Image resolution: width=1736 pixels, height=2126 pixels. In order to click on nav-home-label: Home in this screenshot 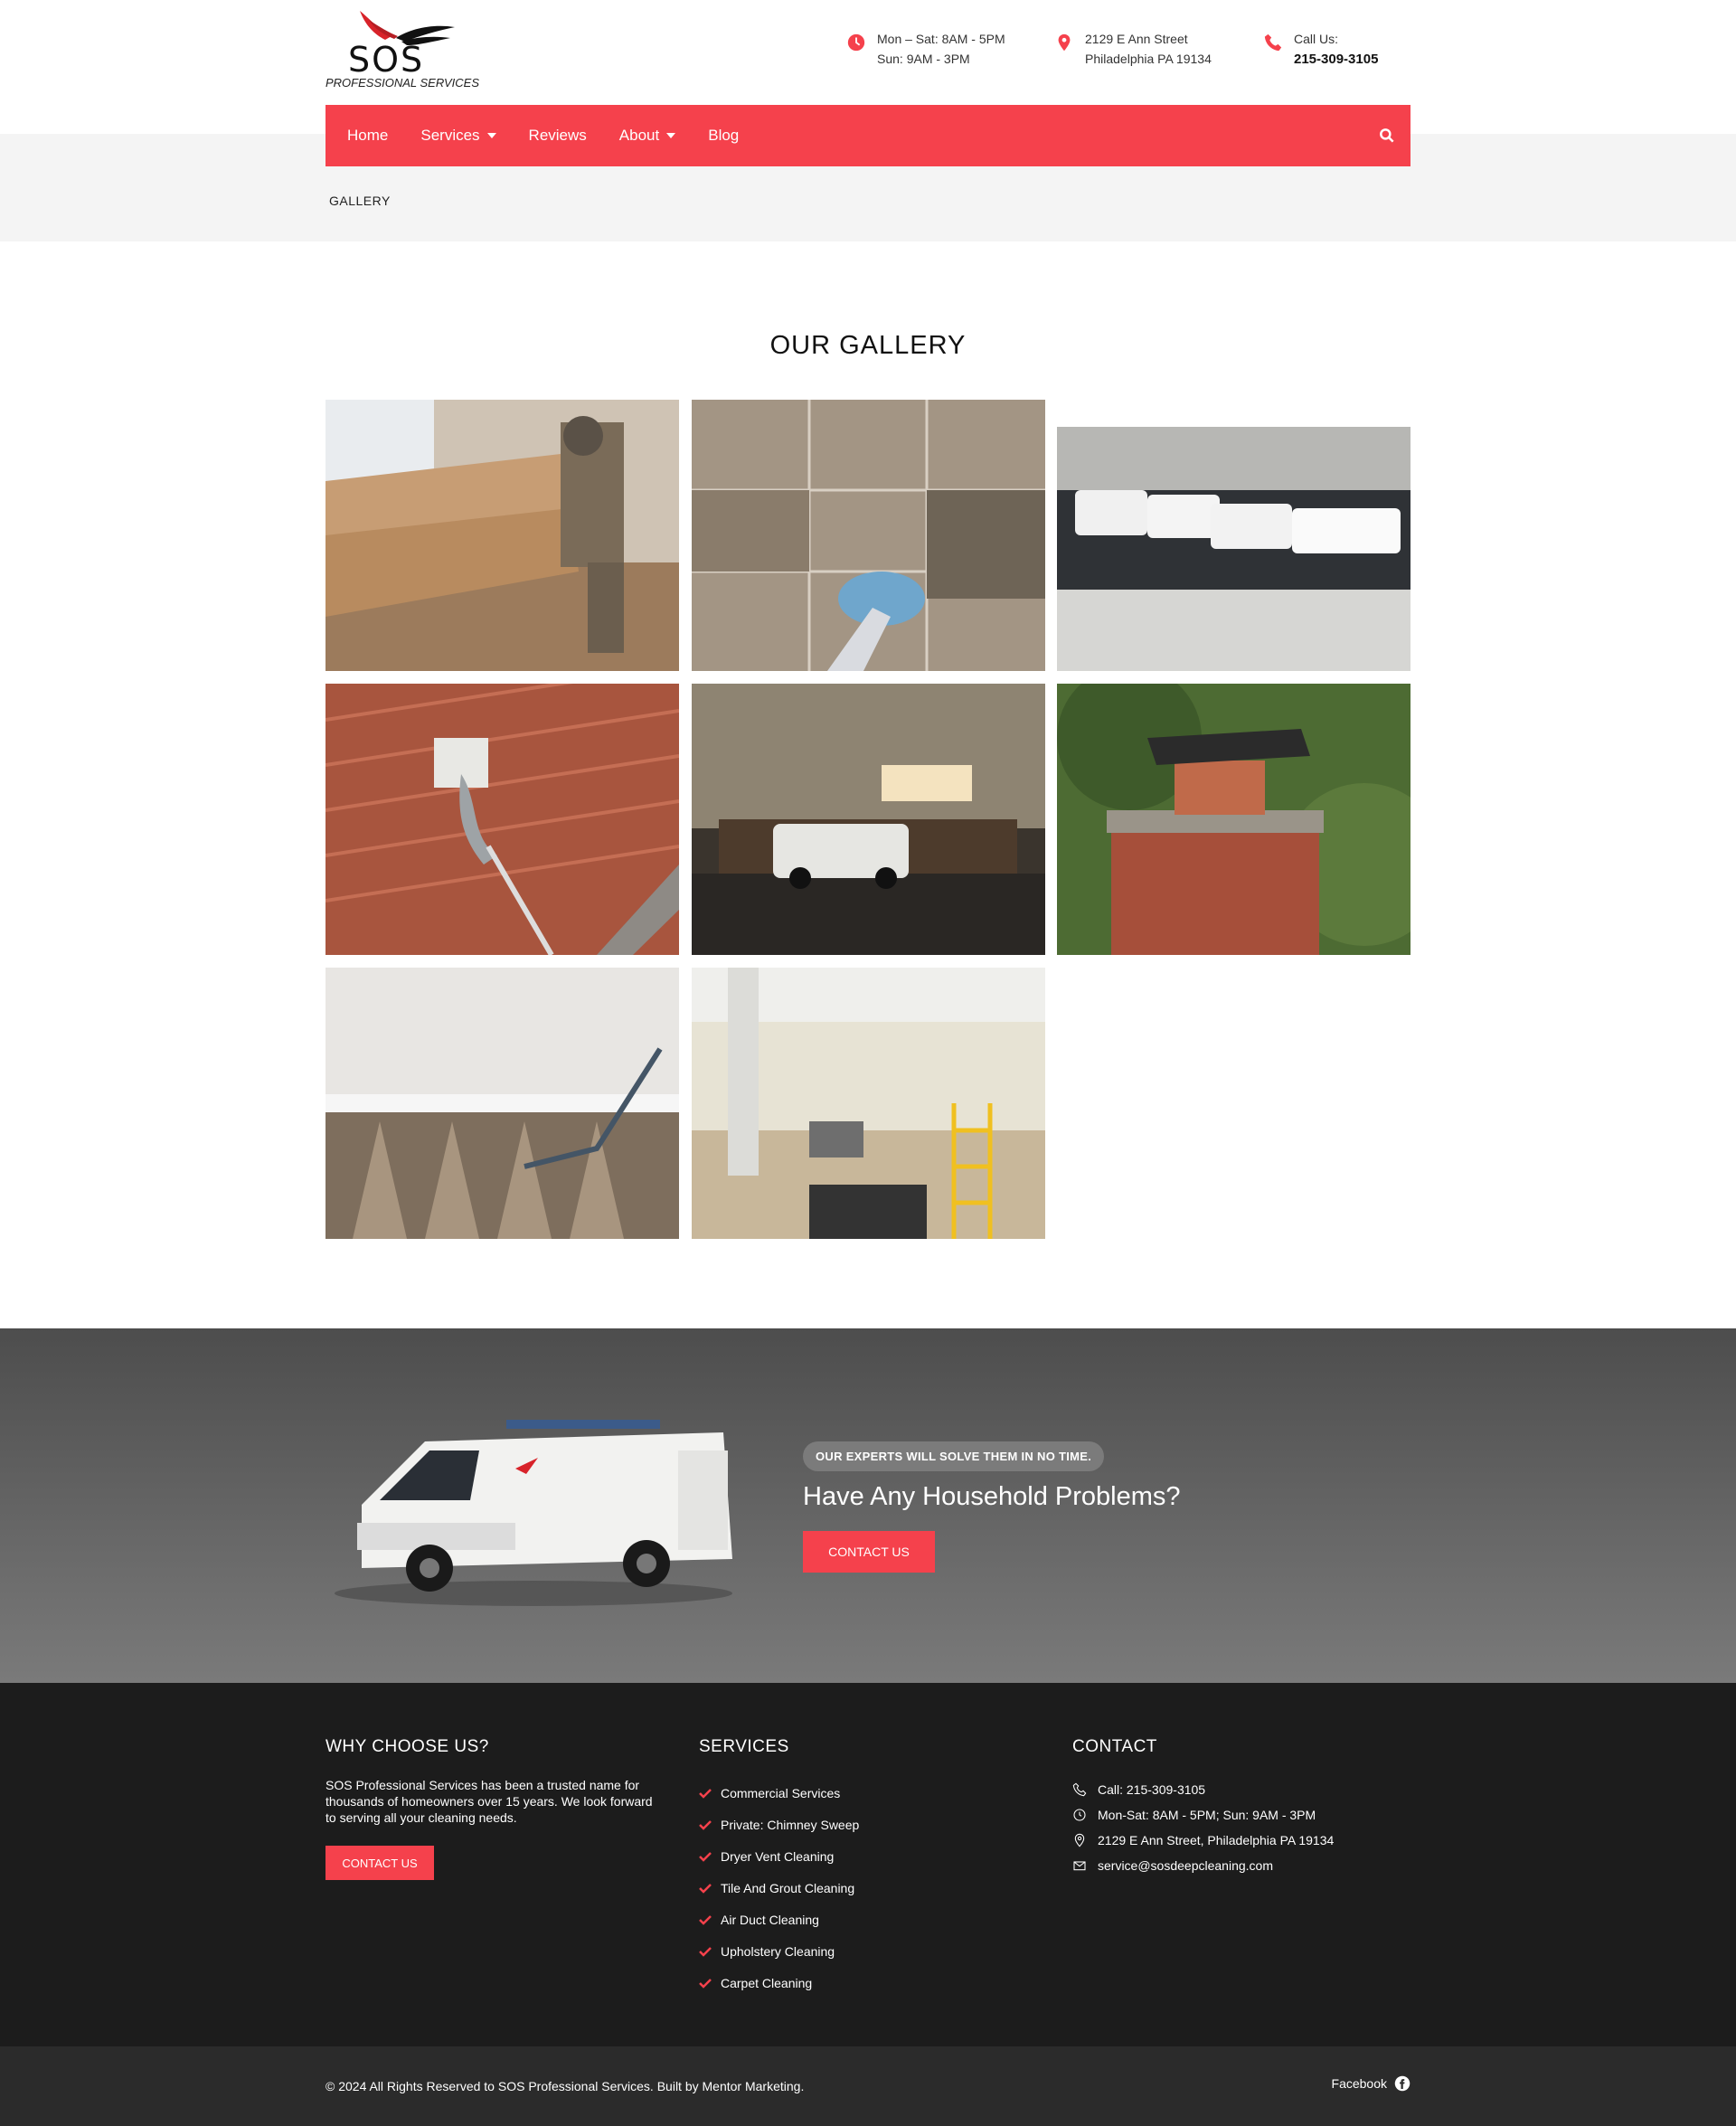, I will do `click(368, 135)`.